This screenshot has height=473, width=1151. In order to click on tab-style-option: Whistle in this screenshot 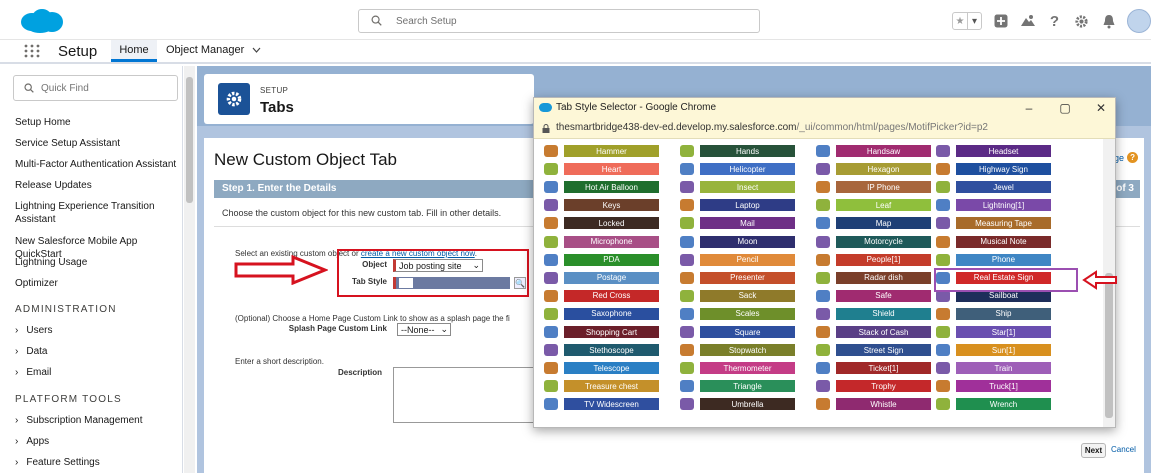, I will do `click(873, 404)`.